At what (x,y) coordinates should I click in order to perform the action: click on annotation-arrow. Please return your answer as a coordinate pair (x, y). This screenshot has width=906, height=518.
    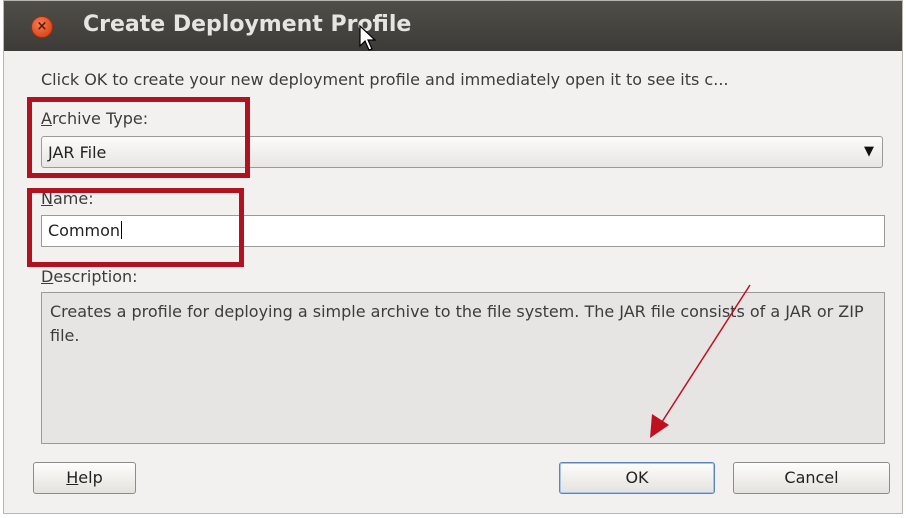
    Looking at the image, I should click on (700, 361).